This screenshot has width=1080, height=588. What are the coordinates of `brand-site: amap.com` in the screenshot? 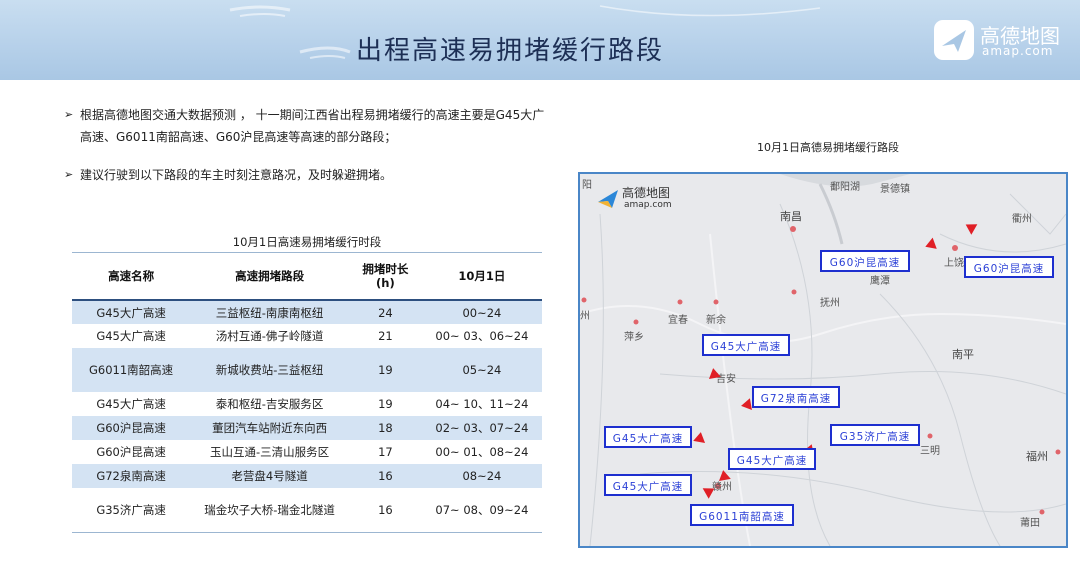 It's located at (1018, 51).